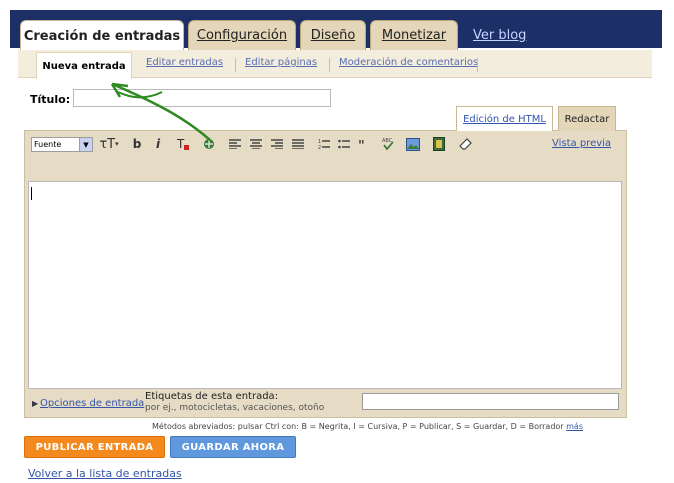  Describe the element at coordinates (50, 99) in the screenshot. I see `title-label: Título:` at that location.